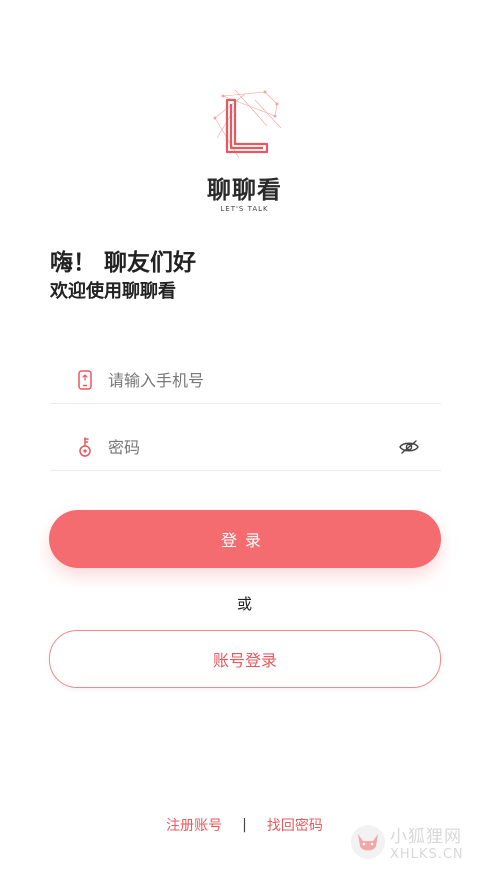 The height and width of the screenshot is (875, 489). I want to click on password-field-row, so click(245, 447).